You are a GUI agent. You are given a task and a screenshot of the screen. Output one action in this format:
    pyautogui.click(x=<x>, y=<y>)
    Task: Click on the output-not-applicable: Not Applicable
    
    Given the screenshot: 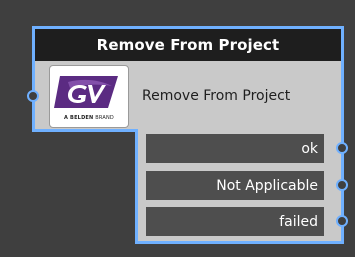 What is the action you would take?
    pyautogui.click(x=235, y=185)
    